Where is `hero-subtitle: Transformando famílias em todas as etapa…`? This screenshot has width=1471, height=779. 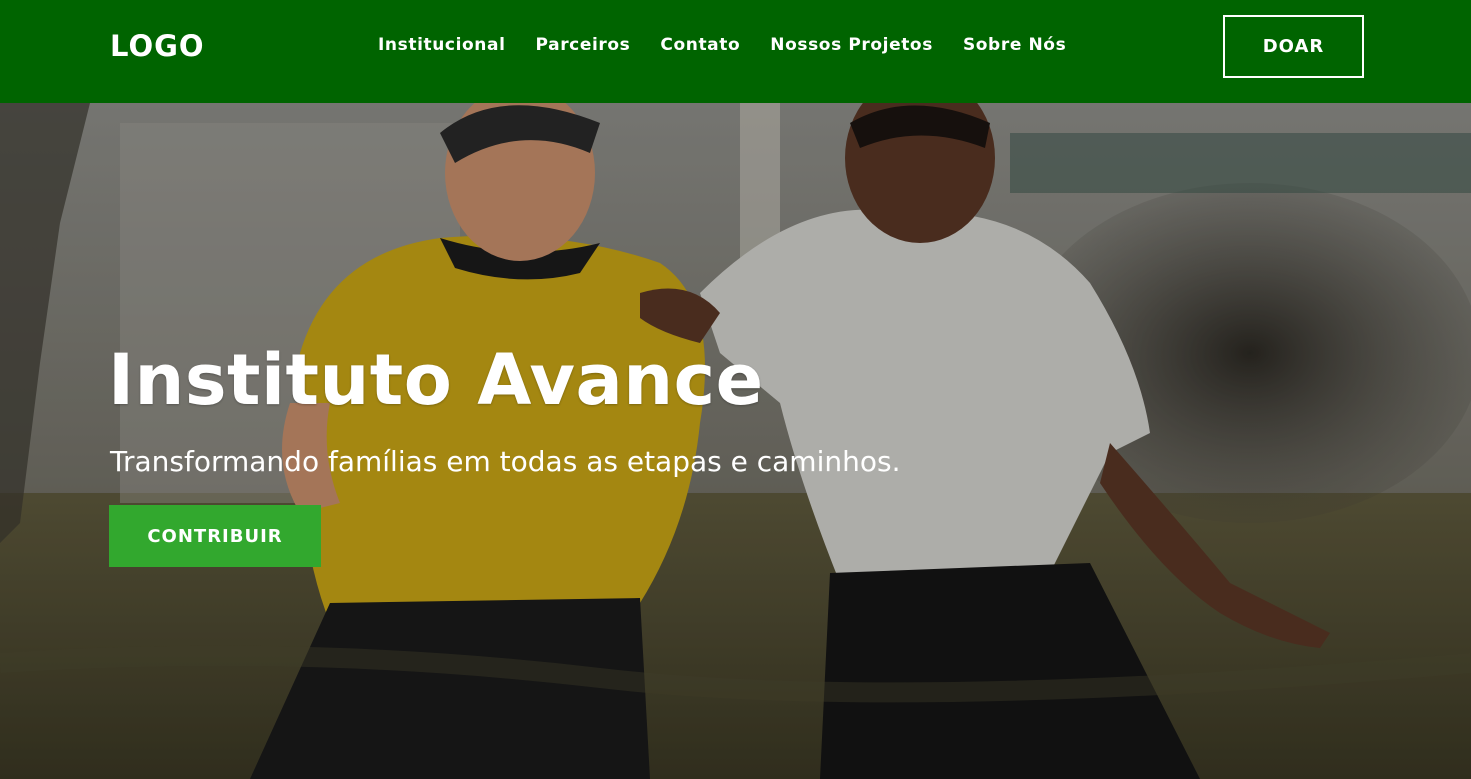 hero-subtitle: Transformando famílias em todas as etapa… is located at coordinates (505, 461).